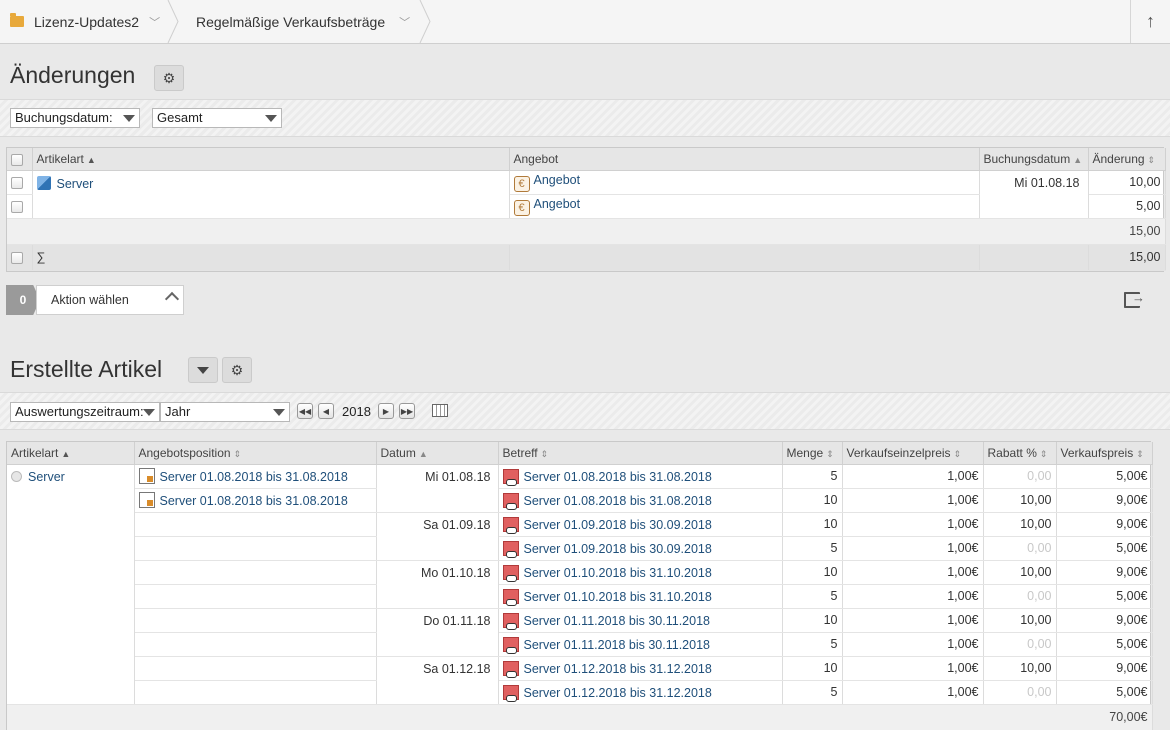 The width and height of the screenshot is (1170, 730). Describe the element at coordinates (85, 21) in the screenshot. I see `breadcrumb-item-lizenz-updates: Lizenz-Updates2 ﹀` at that location.